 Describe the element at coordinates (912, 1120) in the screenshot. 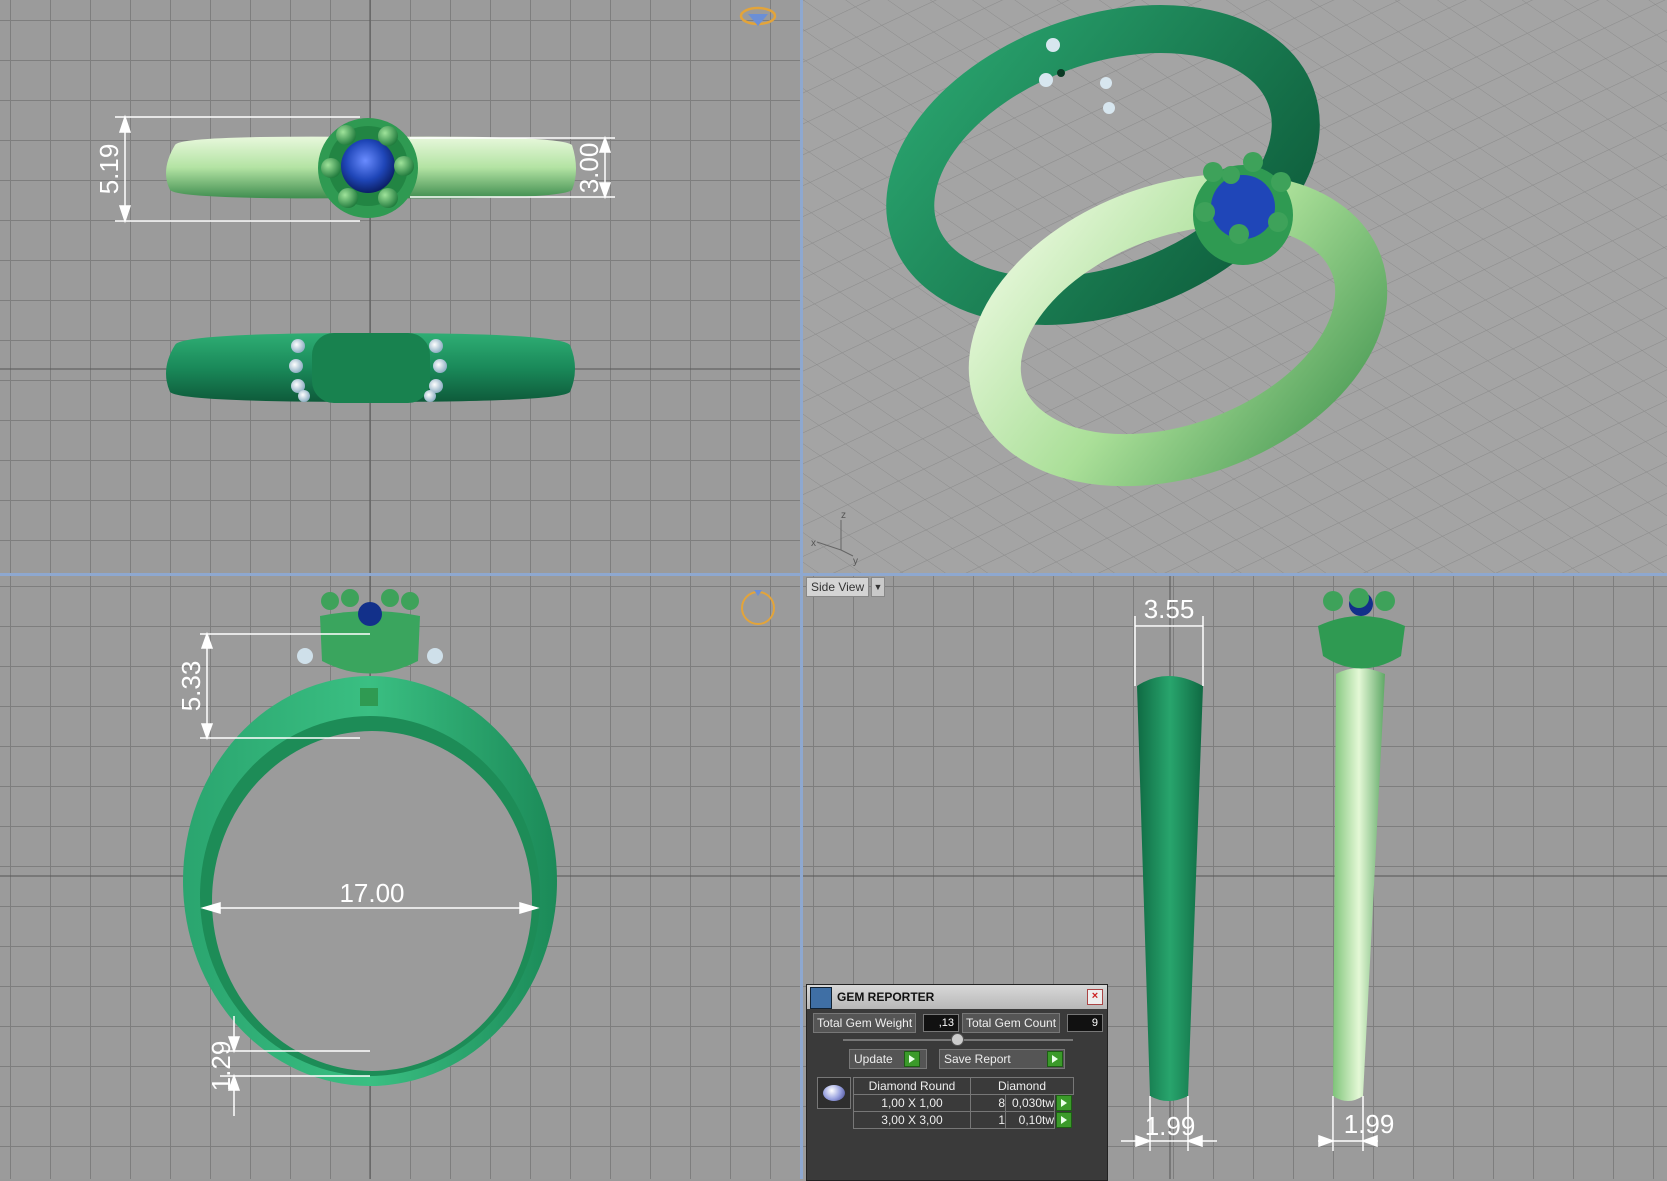

I see `table-row-size: 3,00 X 3,00` at that location.